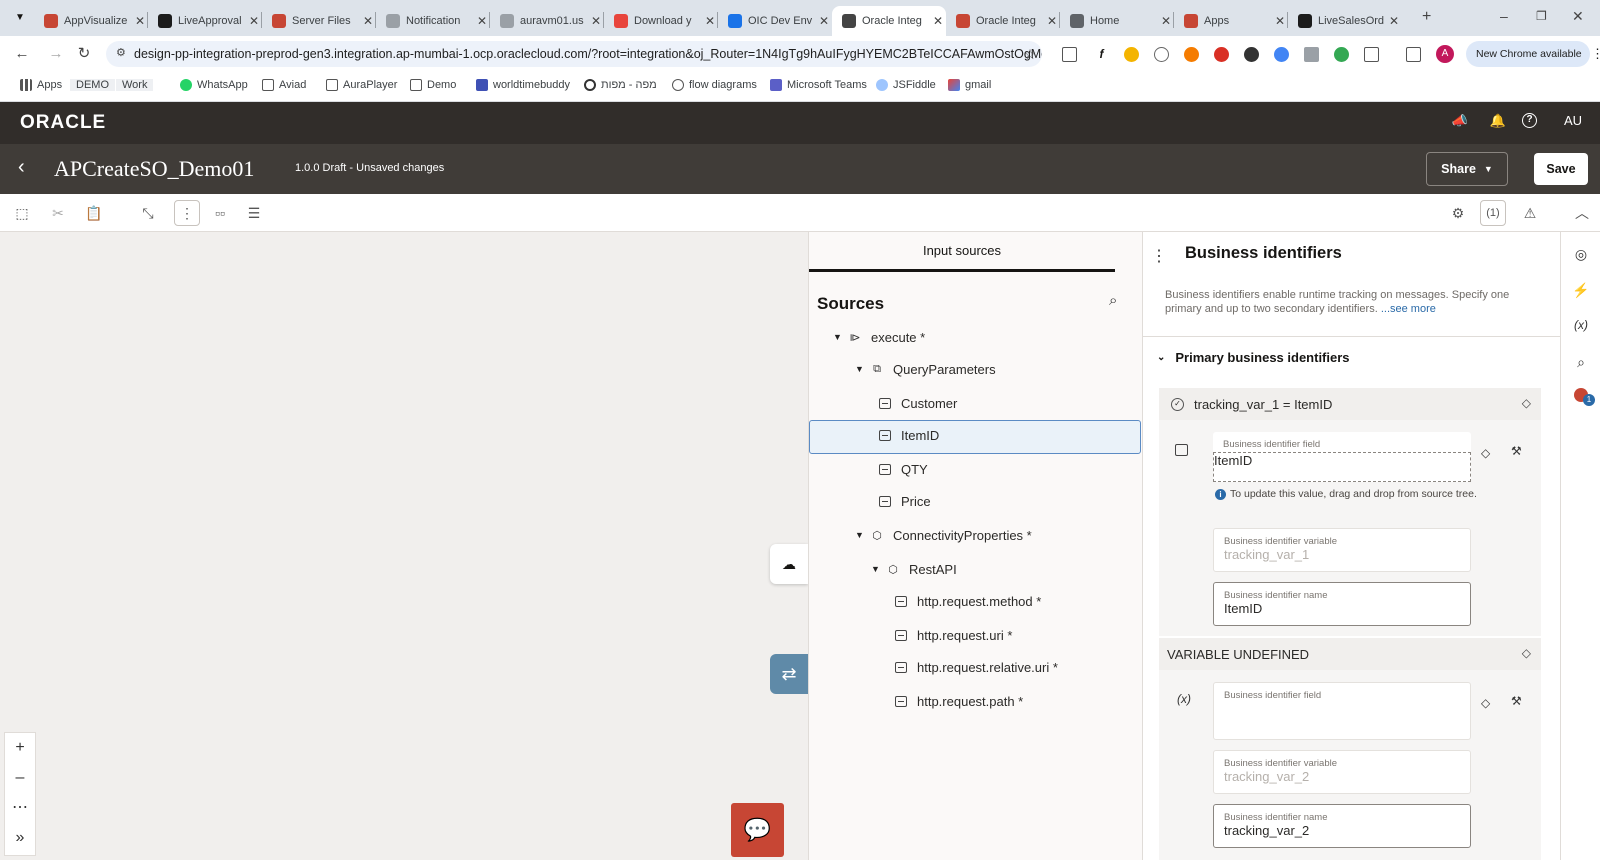 Image resolution: width=1600 pixels, height=860 pixels. I want to click on close-window-icon: ✕, so click(1578, 16).